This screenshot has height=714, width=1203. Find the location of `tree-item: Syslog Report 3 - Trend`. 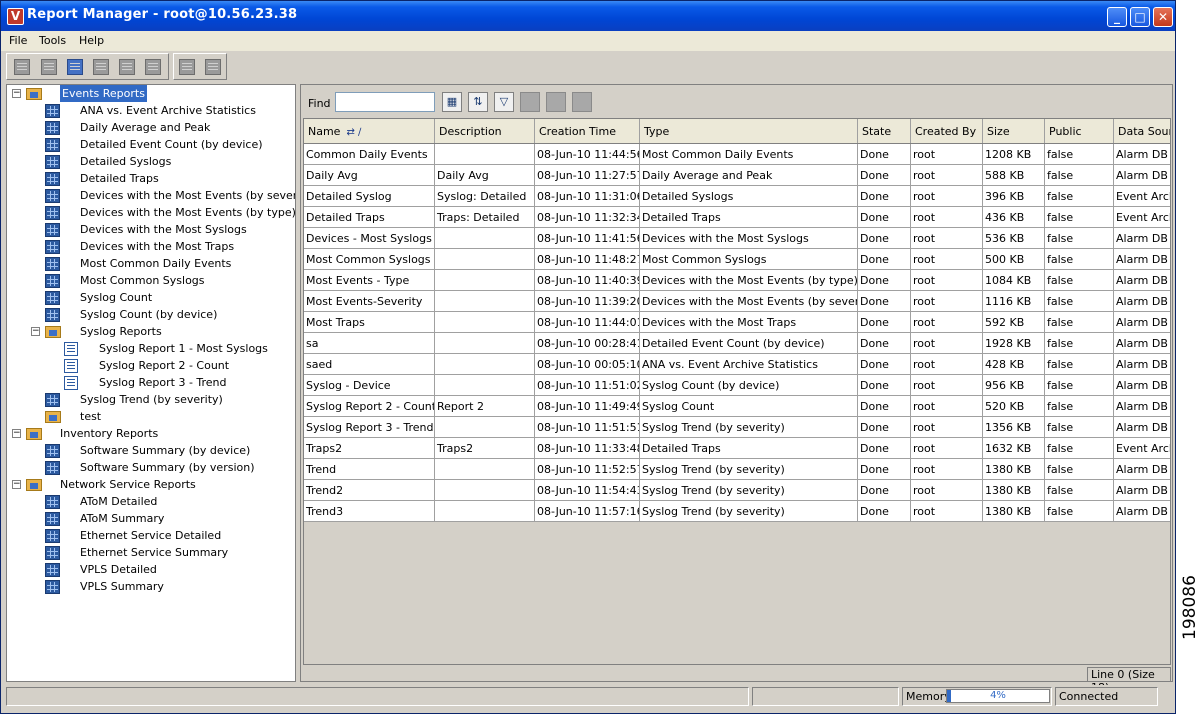

tree-item: Syslog Report 3 - Trend is located at coordinates (151, 382).